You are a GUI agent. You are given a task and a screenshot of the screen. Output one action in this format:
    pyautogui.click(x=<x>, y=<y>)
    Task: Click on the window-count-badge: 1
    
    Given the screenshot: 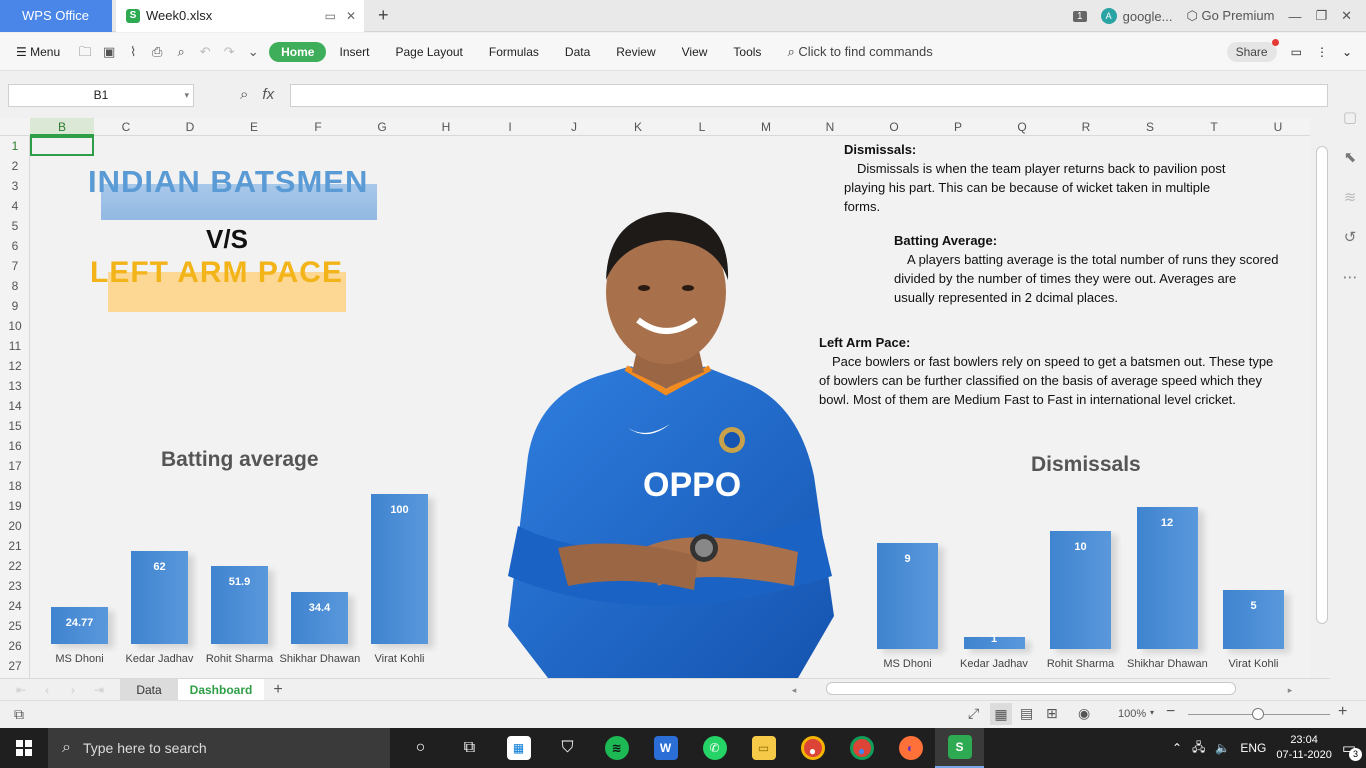 What is the action you would take?
    pyautogui.click(x=1080, y=16)
    